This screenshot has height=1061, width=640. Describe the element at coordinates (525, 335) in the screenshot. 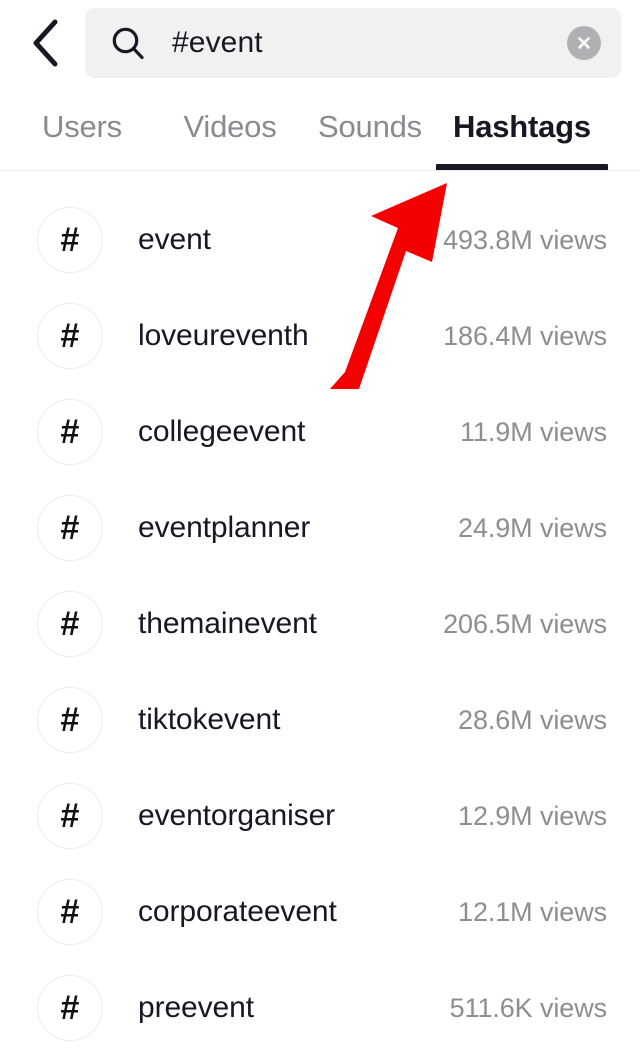

I see `hashtag-view-count: 186.4M views` at that location.